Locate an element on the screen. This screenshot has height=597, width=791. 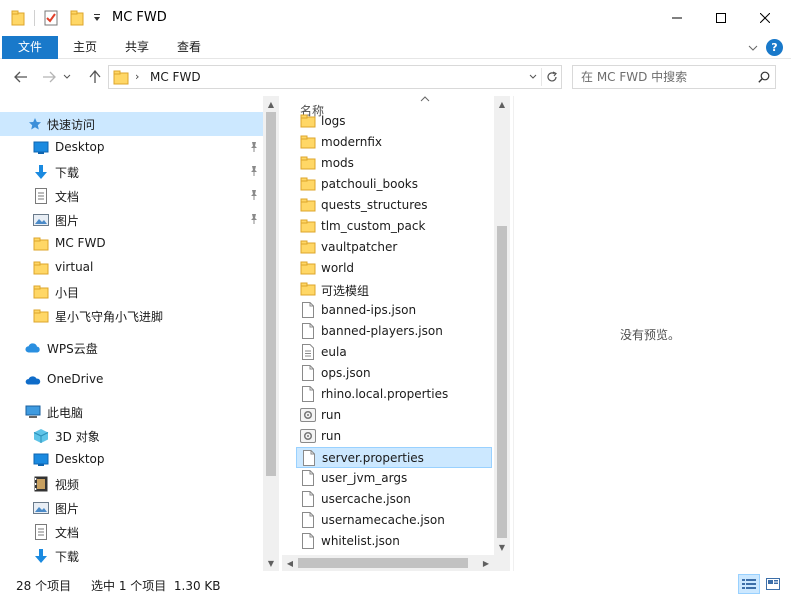
nav-pane-scrollbar: ▲ ▼ is located at coordinates (271, 333).